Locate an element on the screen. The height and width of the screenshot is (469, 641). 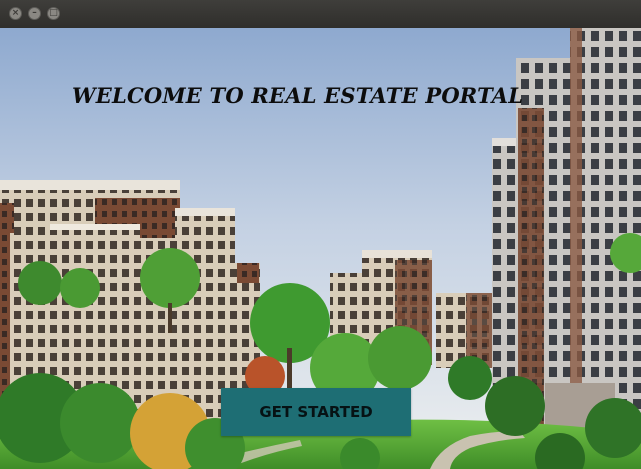
welcome-headline: WELCOME TO REAL ESTATE PORTAL is located at coordinates (298, 95).